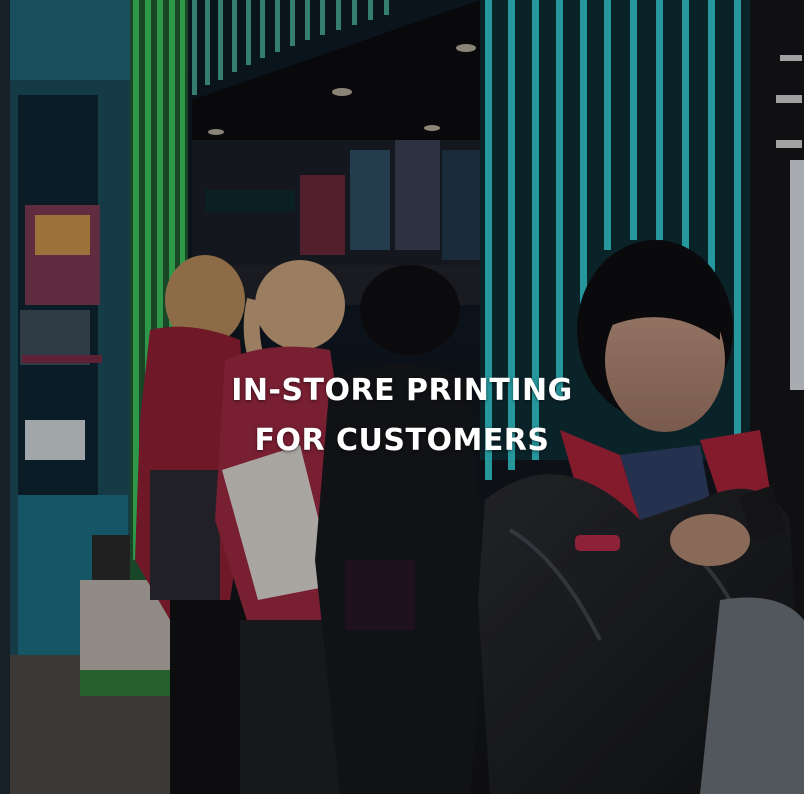 Image resolution: width=804 pixels, height=794 pixels. I want to click on headline-line-1: IN-STORE PRINTING, so click(402, 390).